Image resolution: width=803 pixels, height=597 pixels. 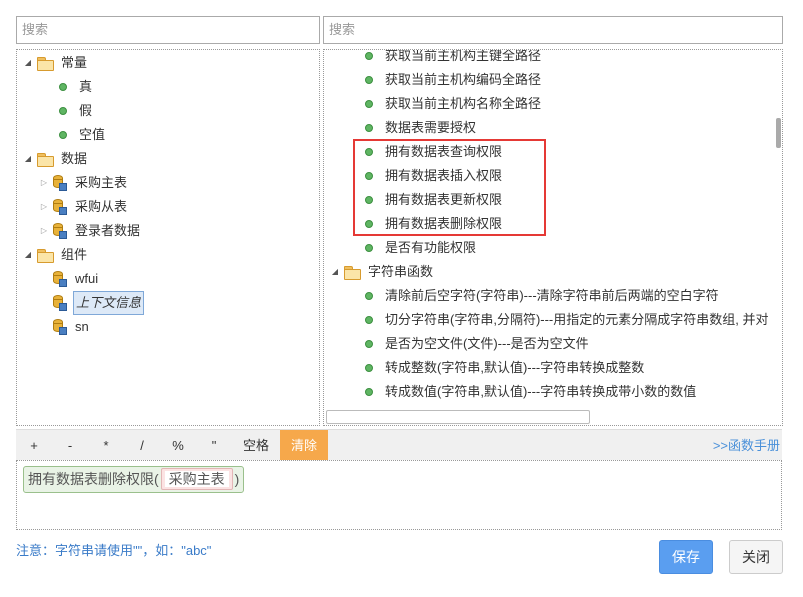 What do you see at coordinates (454, 58) in the screenshot?
I see `function-item: 获取当前主机构主键全路径` at bounding box center [454, 58].